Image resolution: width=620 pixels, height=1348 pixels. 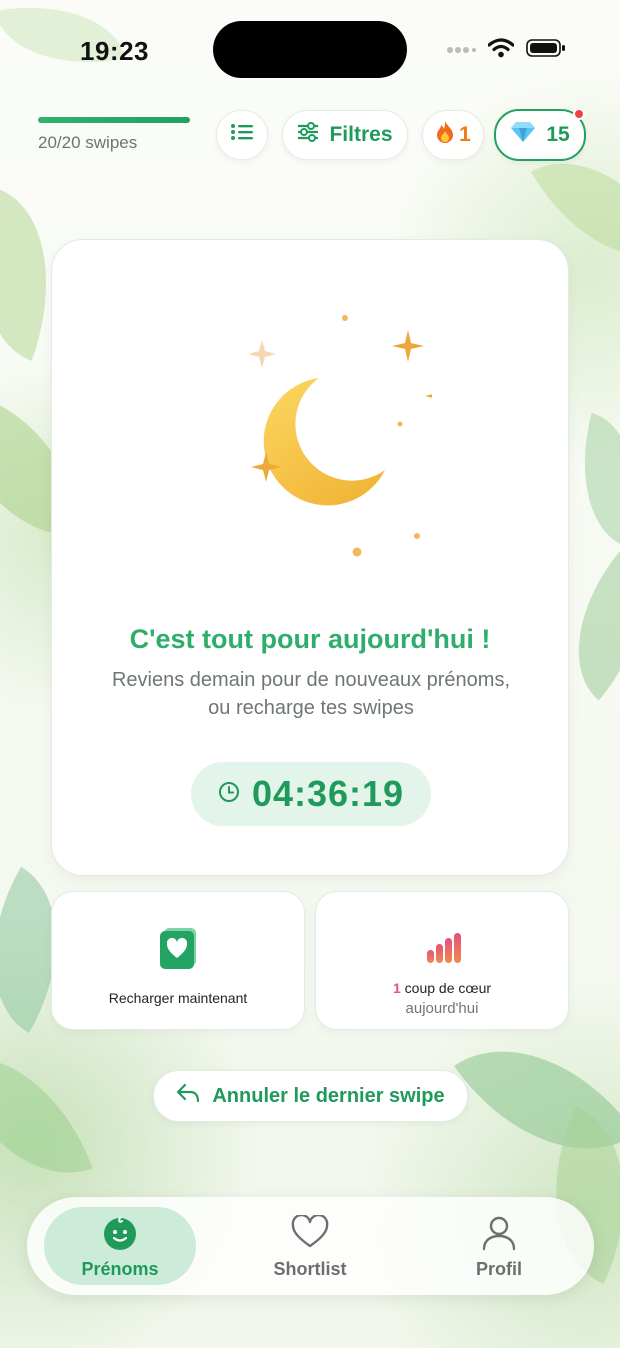 I want to click on status-time: 19:23, so click(x=114, y=51).